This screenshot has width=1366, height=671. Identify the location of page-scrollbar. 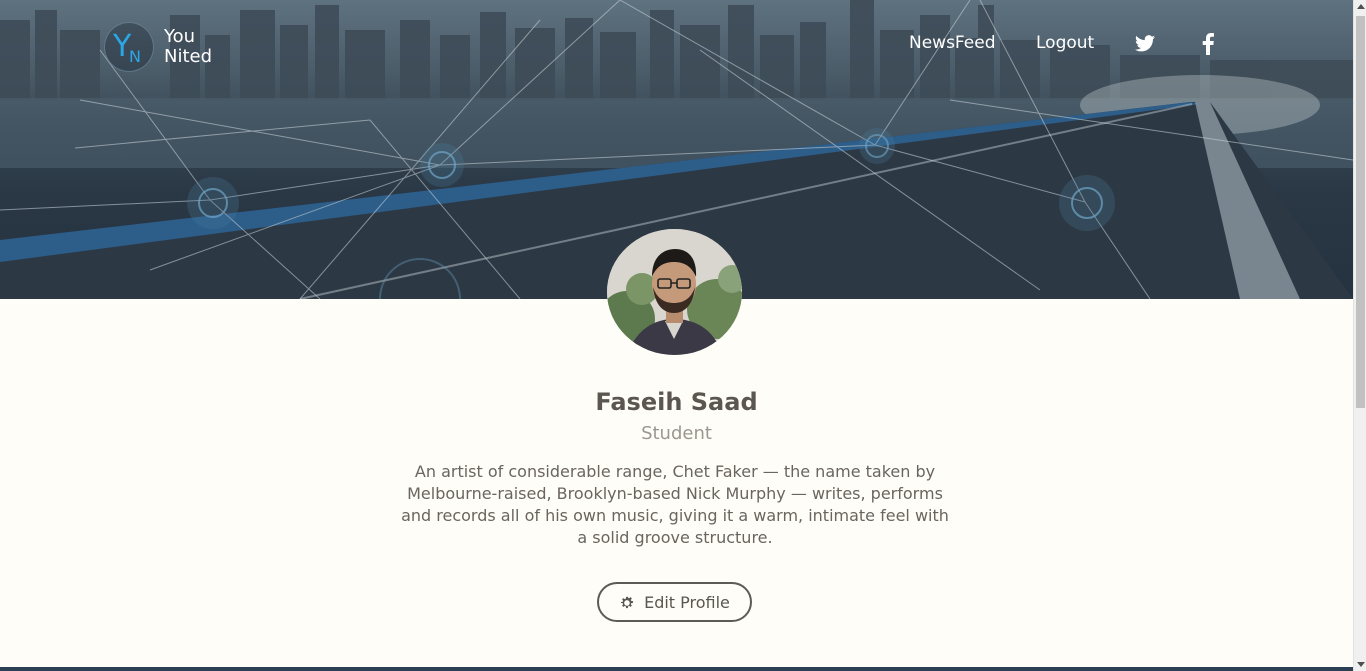
(1359, 335).